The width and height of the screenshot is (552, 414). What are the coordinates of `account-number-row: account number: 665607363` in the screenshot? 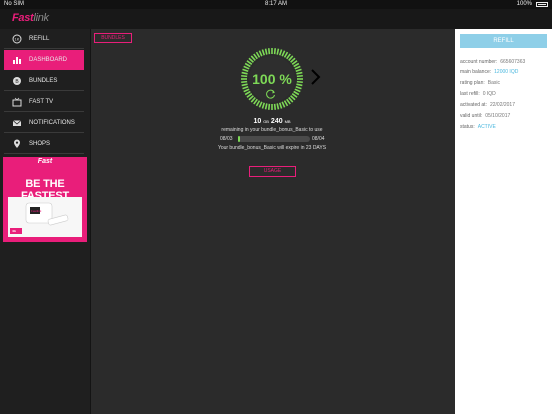 It's located at (493, 62).